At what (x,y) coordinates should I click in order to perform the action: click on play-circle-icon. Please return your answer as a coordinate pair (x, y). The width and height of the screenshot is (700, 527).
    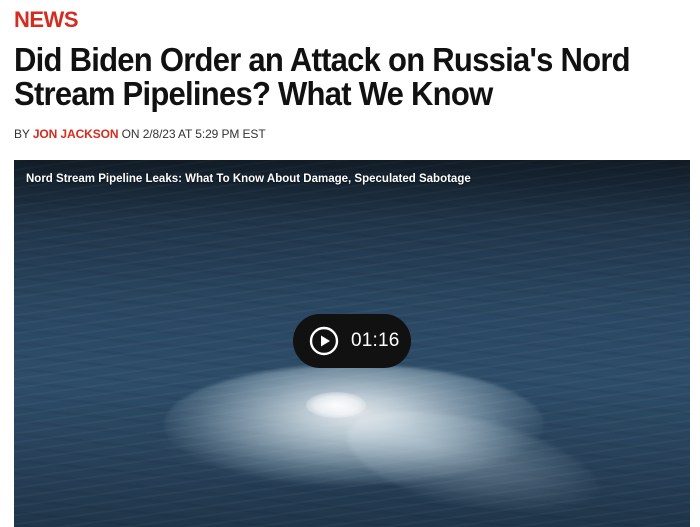
    Looking at the image, I should click on (324, 341).